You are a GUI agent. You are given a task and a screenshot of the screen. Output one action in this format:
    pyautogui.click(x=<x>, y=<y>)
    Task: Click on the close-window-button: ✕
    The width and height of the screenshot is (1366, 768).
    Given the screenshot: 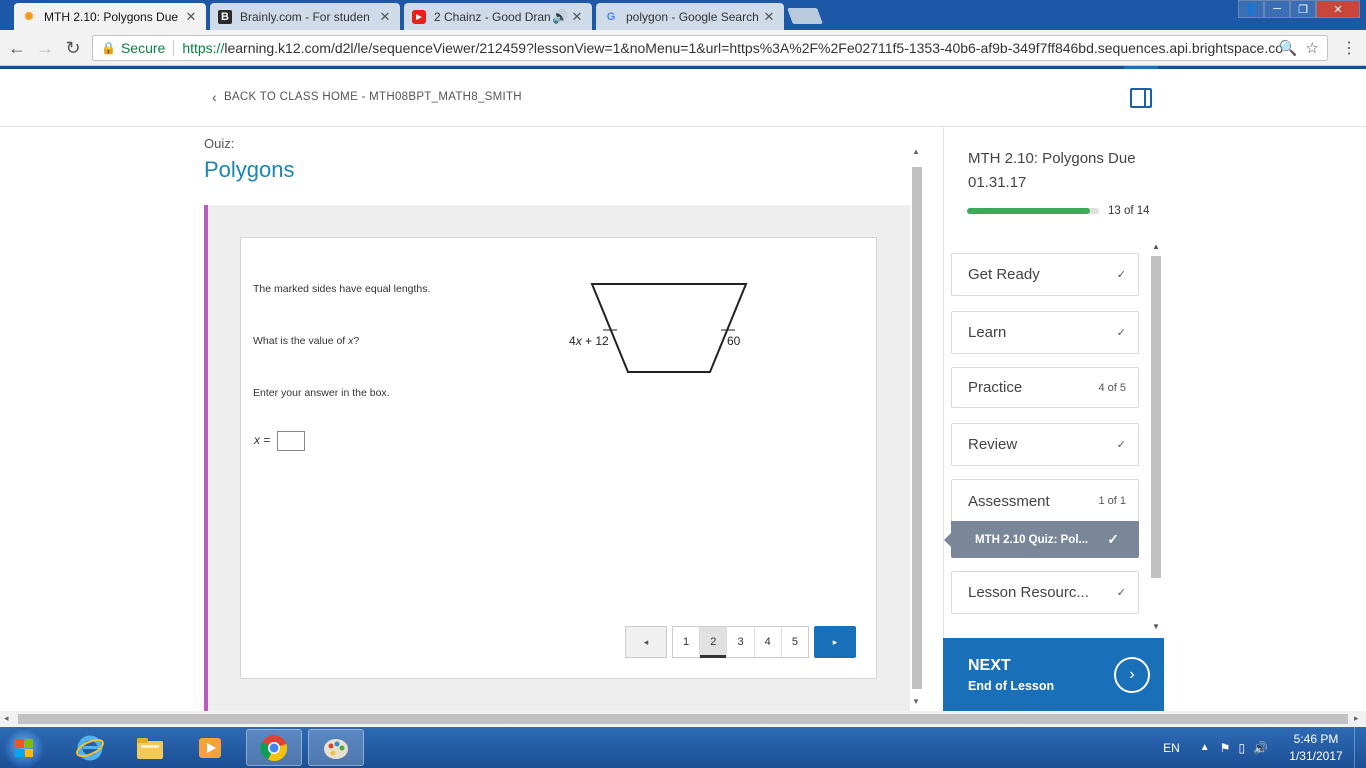 What is the action you would take?
    pyautogui.click(x=1338, y=9)
    